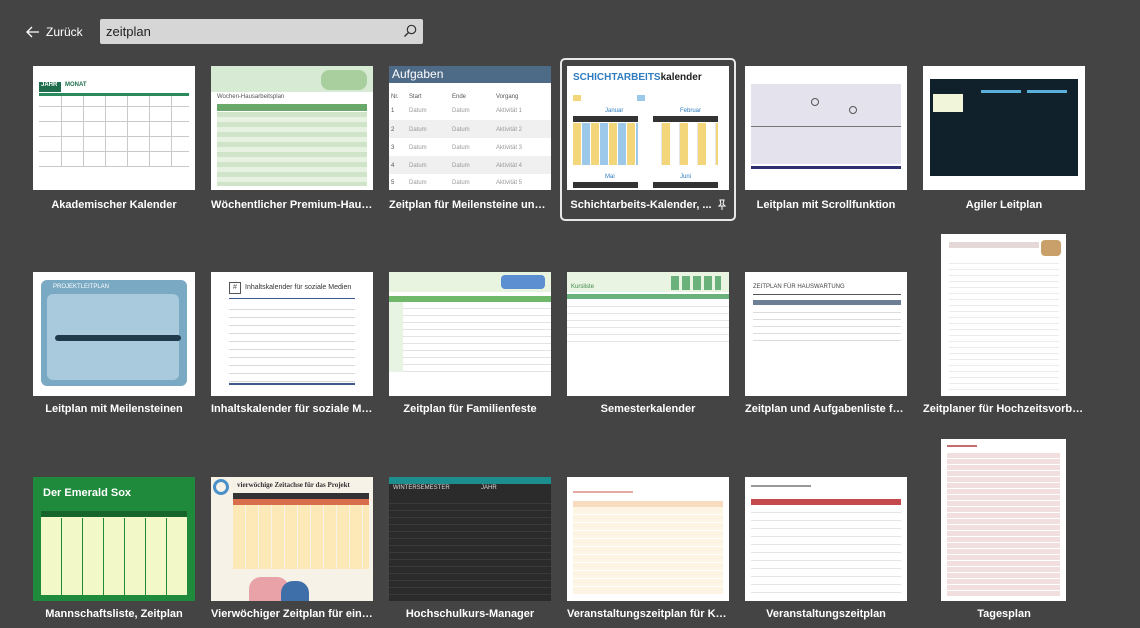  I want to click on thumb-schicht-a: SCHICHTARBEITS, so click(617, 77).